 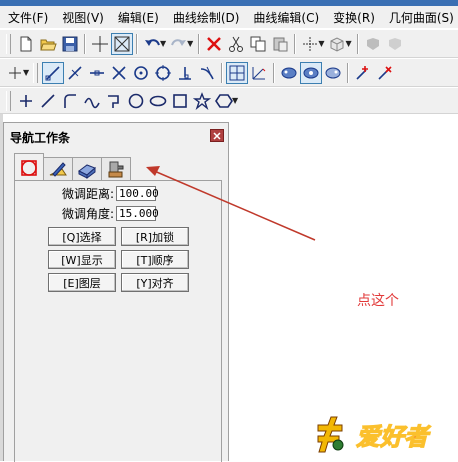 What do you see at coordinates (24, 17) in the screenshot?
I see `menu-file: 文件(F)` at bounding box center [24, 17].